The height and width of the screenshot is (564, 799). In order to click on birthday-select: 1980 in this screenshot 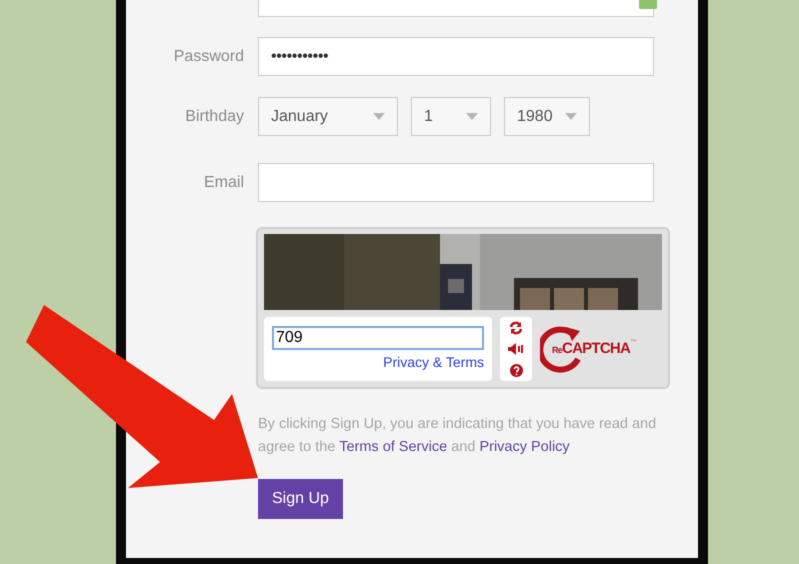, I will do `click(547, 116)`.